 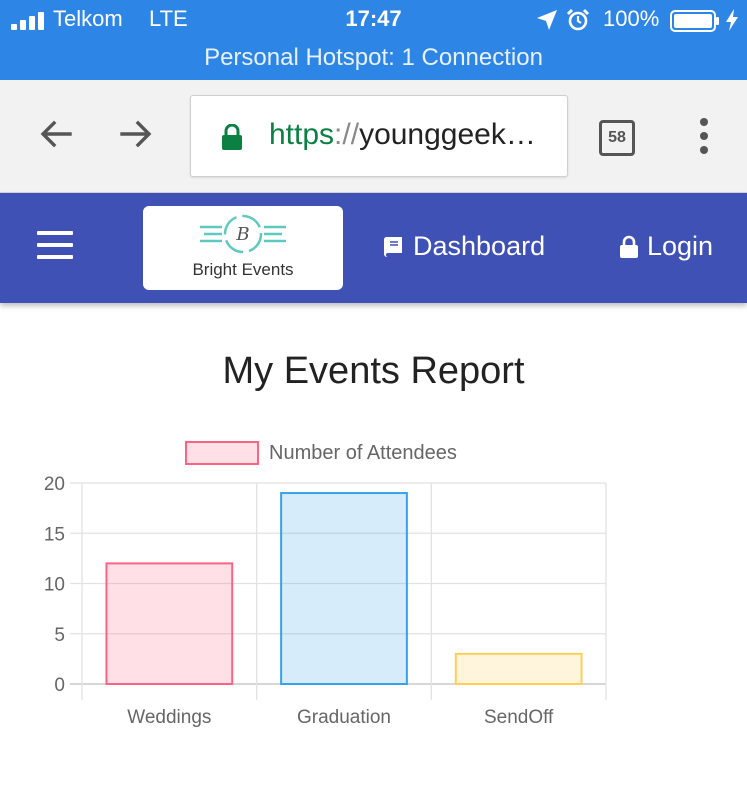 What do you see at coordinates (344, 717) in the screenshot?
I see `x-tick-label: Graduation` at bounding box center [344, 717].